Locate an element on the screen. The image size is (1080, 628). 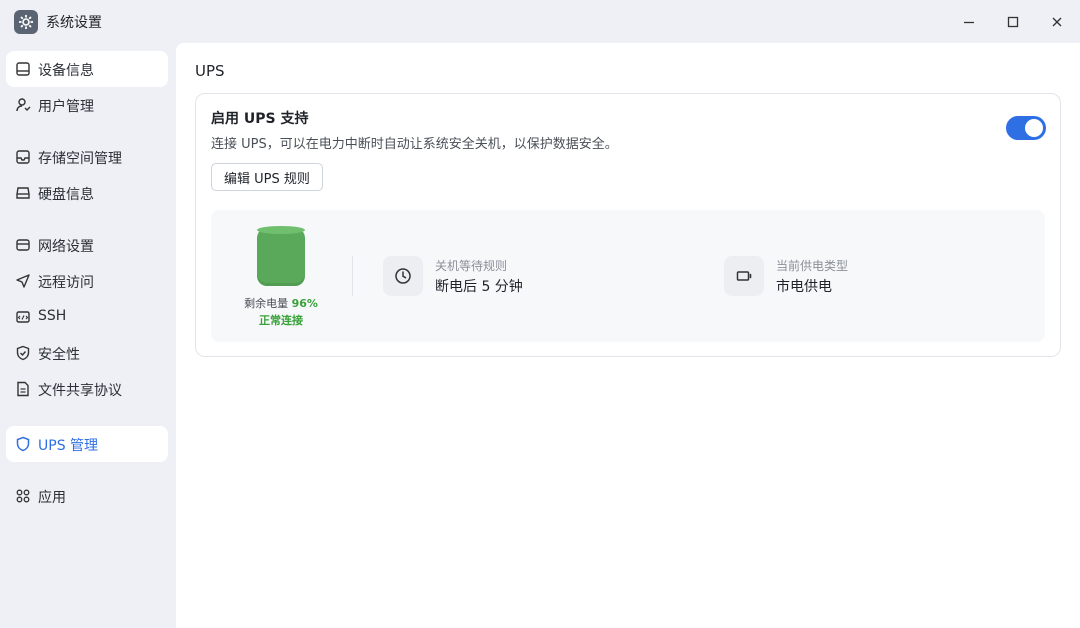
sidebar-item-label: 网络设置 is located at coordinates (66, 247).